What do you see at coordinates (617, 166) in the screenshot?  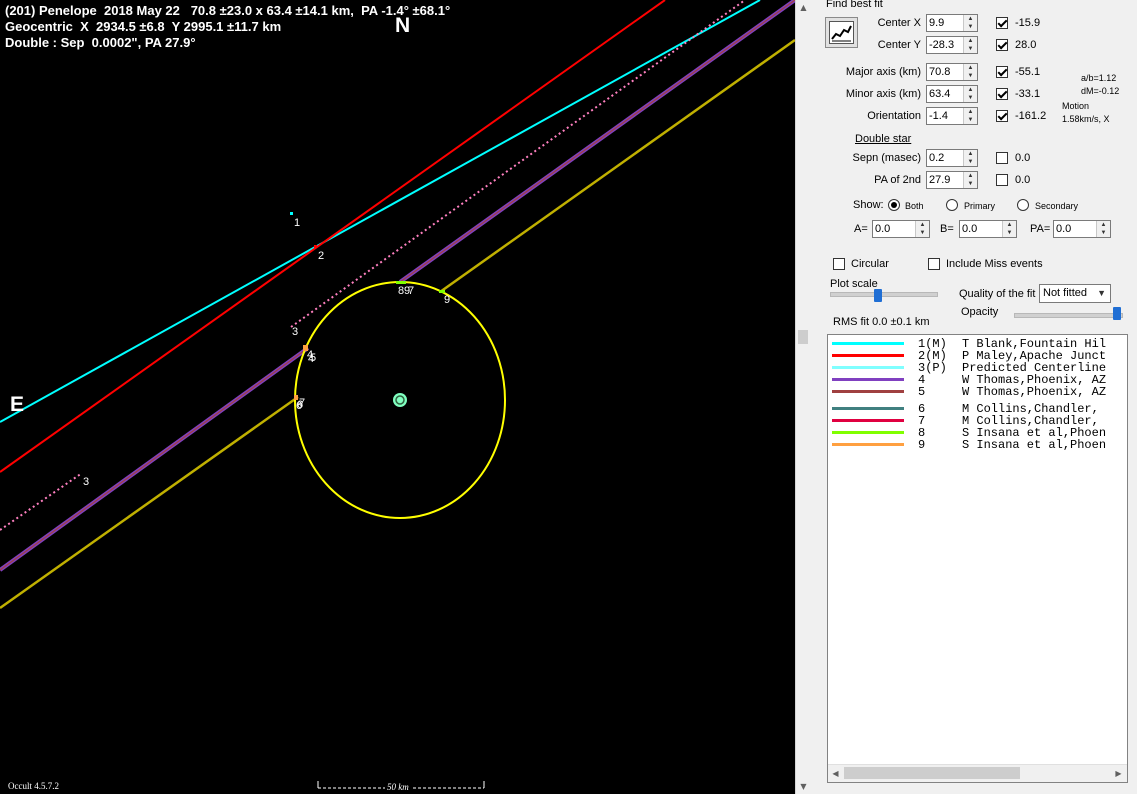 I see `chord-9-line-right` at bounding box center [617, 166].